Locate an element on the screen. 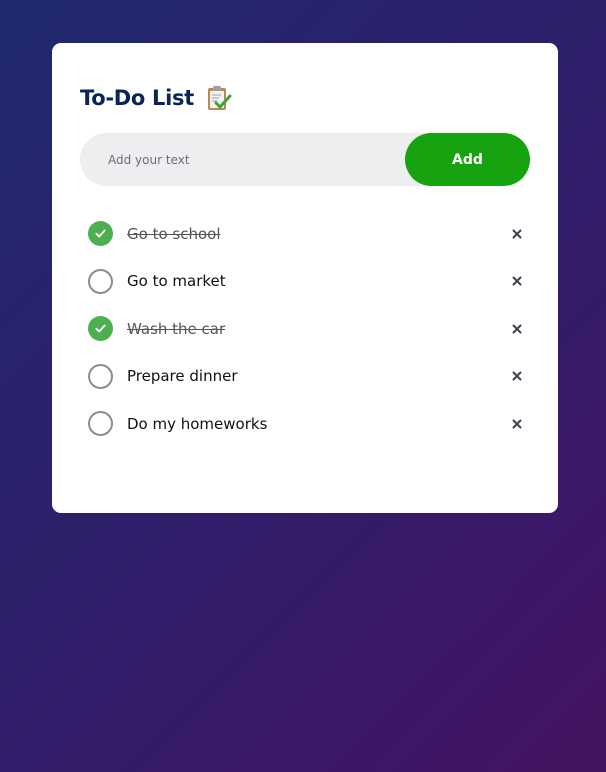  task-input is located at coordinates (242, 159).